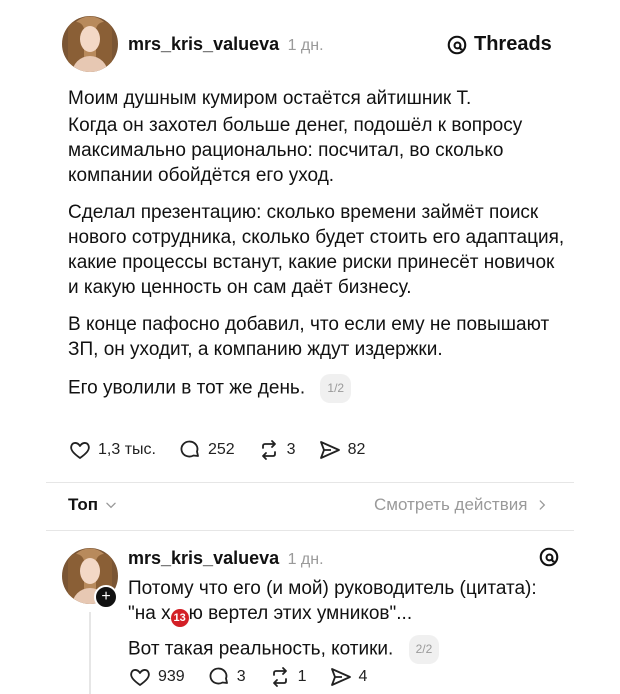 Image resolution: width=620 pixels, height=694 pixels. I want to click on share-count: 4, so click(363, 676).